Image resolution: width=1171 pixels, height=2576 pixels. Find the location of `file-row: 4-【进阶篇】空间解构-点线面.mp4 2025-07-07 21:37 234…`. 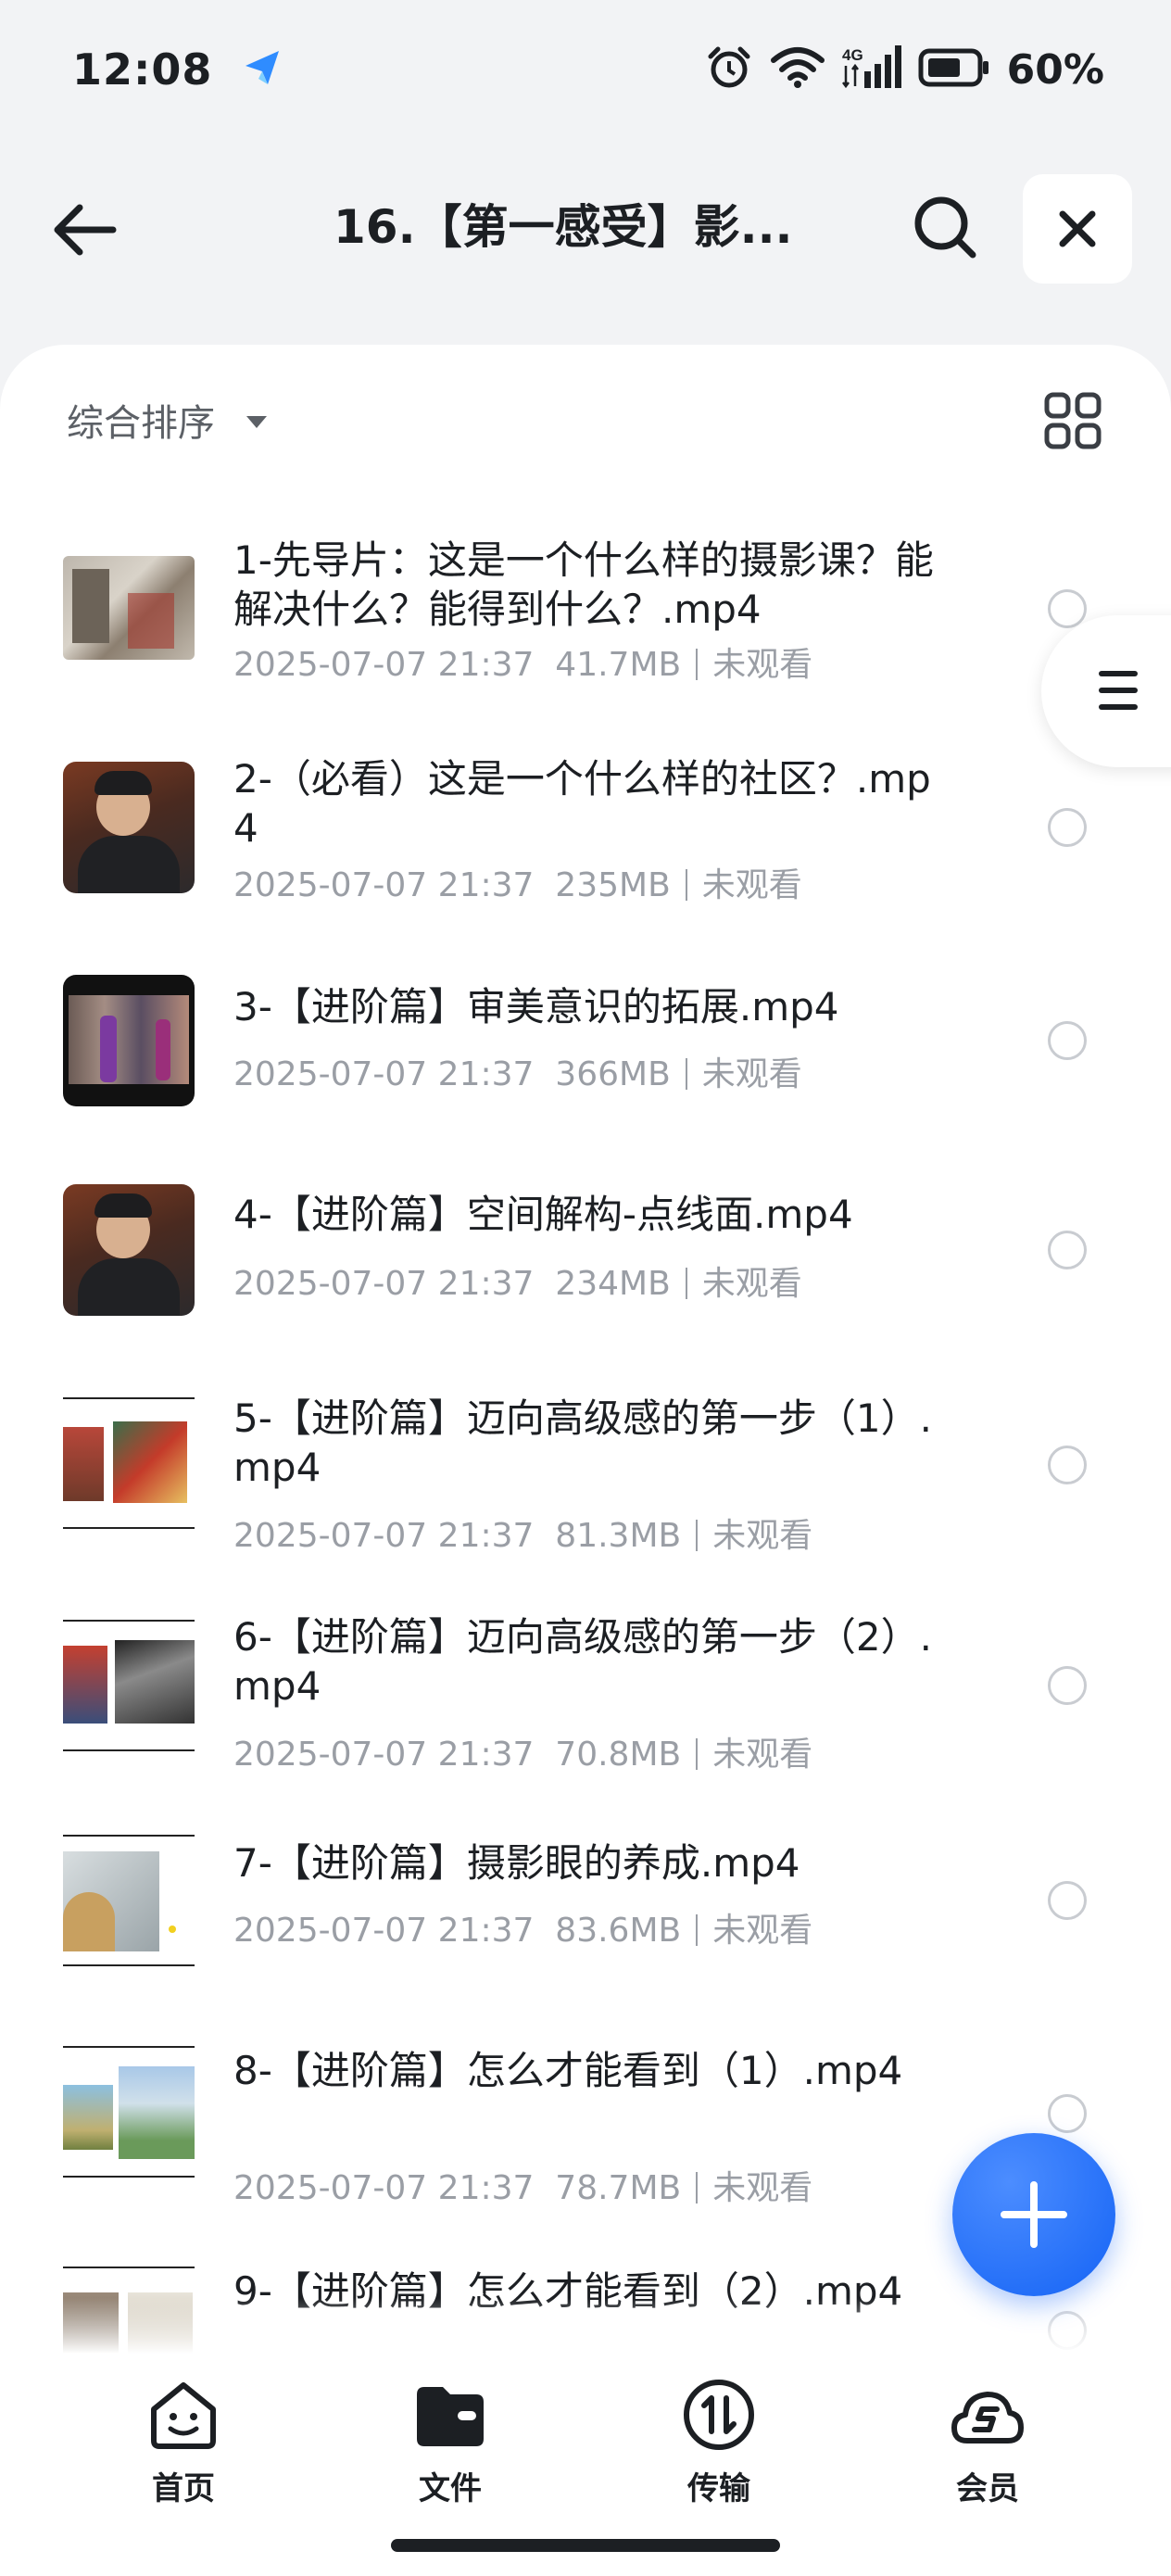

file-row: 4-【进阶篇】空间解构-点线面.mp4 2025-07-07 21:37 234… is located at coordinates (585, 1269).